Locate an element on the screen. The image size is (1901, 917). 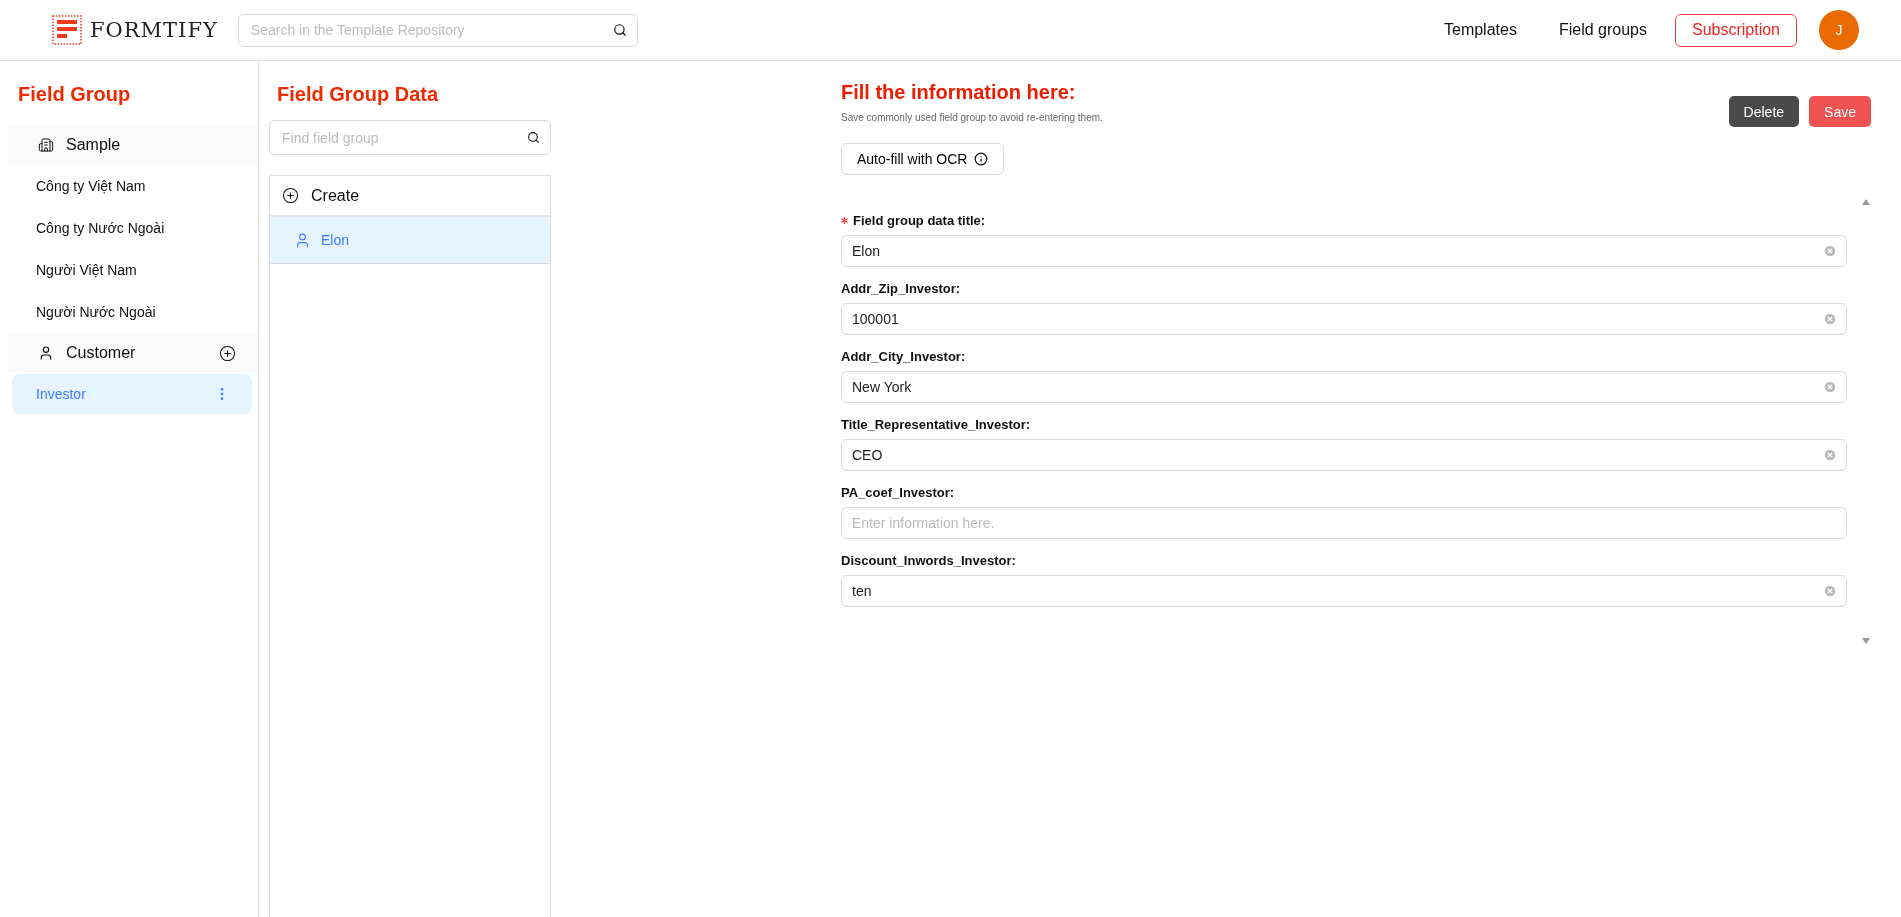
item-label: Công ty Nước Ngoài is located at coordinates (101, 228).